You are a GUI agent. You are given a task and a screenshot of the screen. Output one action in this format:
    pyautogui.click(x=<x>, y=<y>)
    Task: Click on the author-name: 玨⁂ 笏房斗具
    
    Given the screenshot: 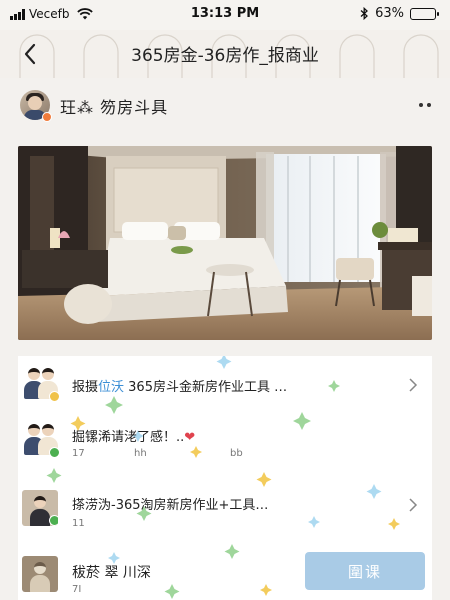 What is the action you would take?
    pyautogui.click(x=114, y=106)
    